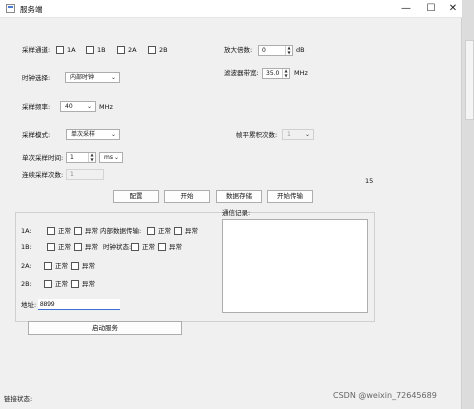 The width and height of the screenshot is (474, 409). Describe the element at coordinates (51, 231) in the screenshot. I see `status-1a-normal-checkbox` at that location.